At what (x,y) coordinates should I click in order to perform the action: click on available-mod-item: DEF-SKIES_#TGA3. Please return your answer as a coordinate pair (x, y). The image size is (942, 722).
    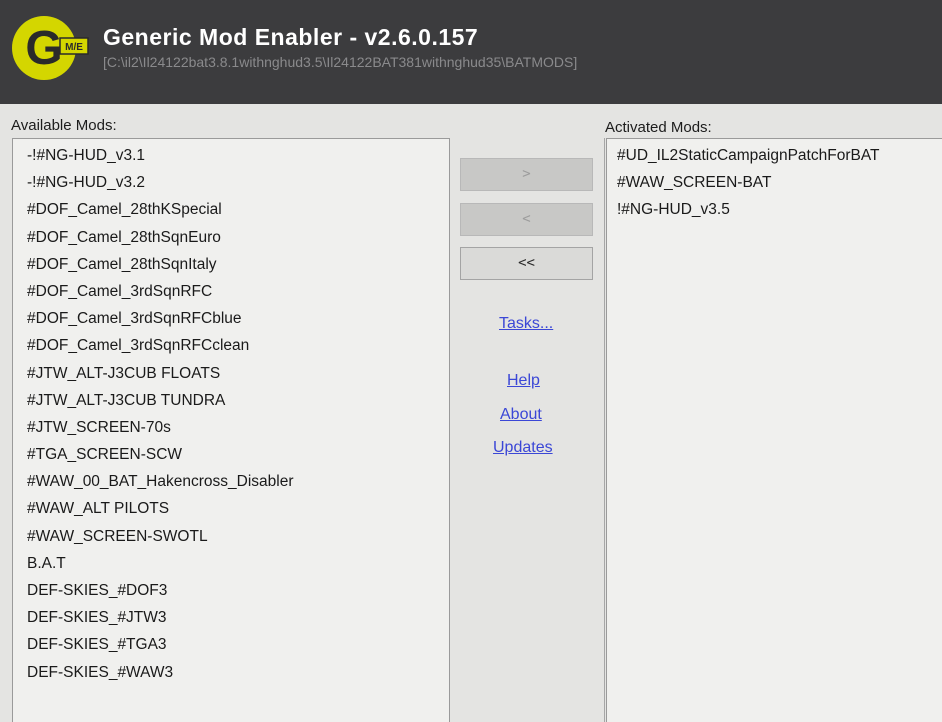
    Looking at the image, I should click on (231, 644).